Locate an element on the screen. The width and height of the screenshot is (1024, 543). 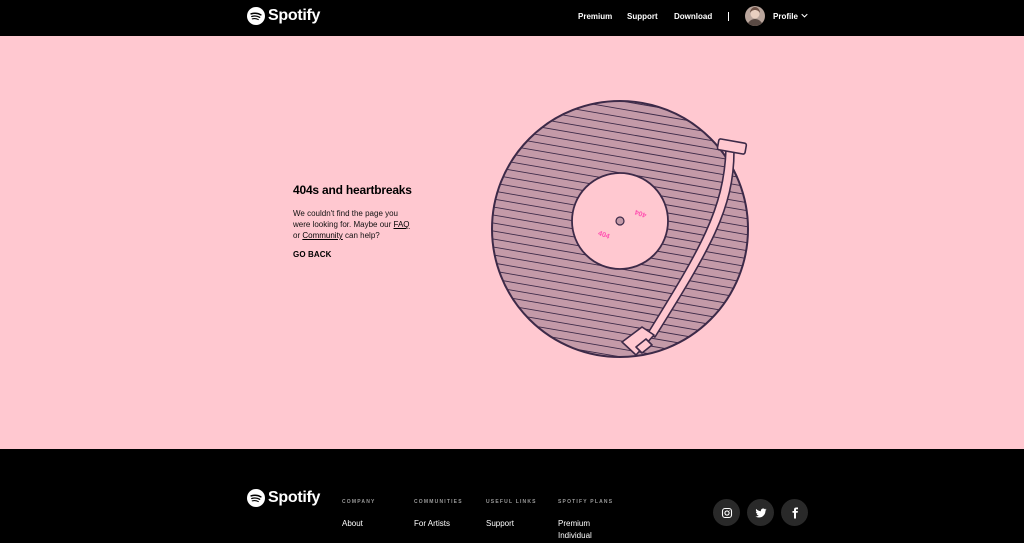
avatar-image-icon is located at coordinates (755, 16).